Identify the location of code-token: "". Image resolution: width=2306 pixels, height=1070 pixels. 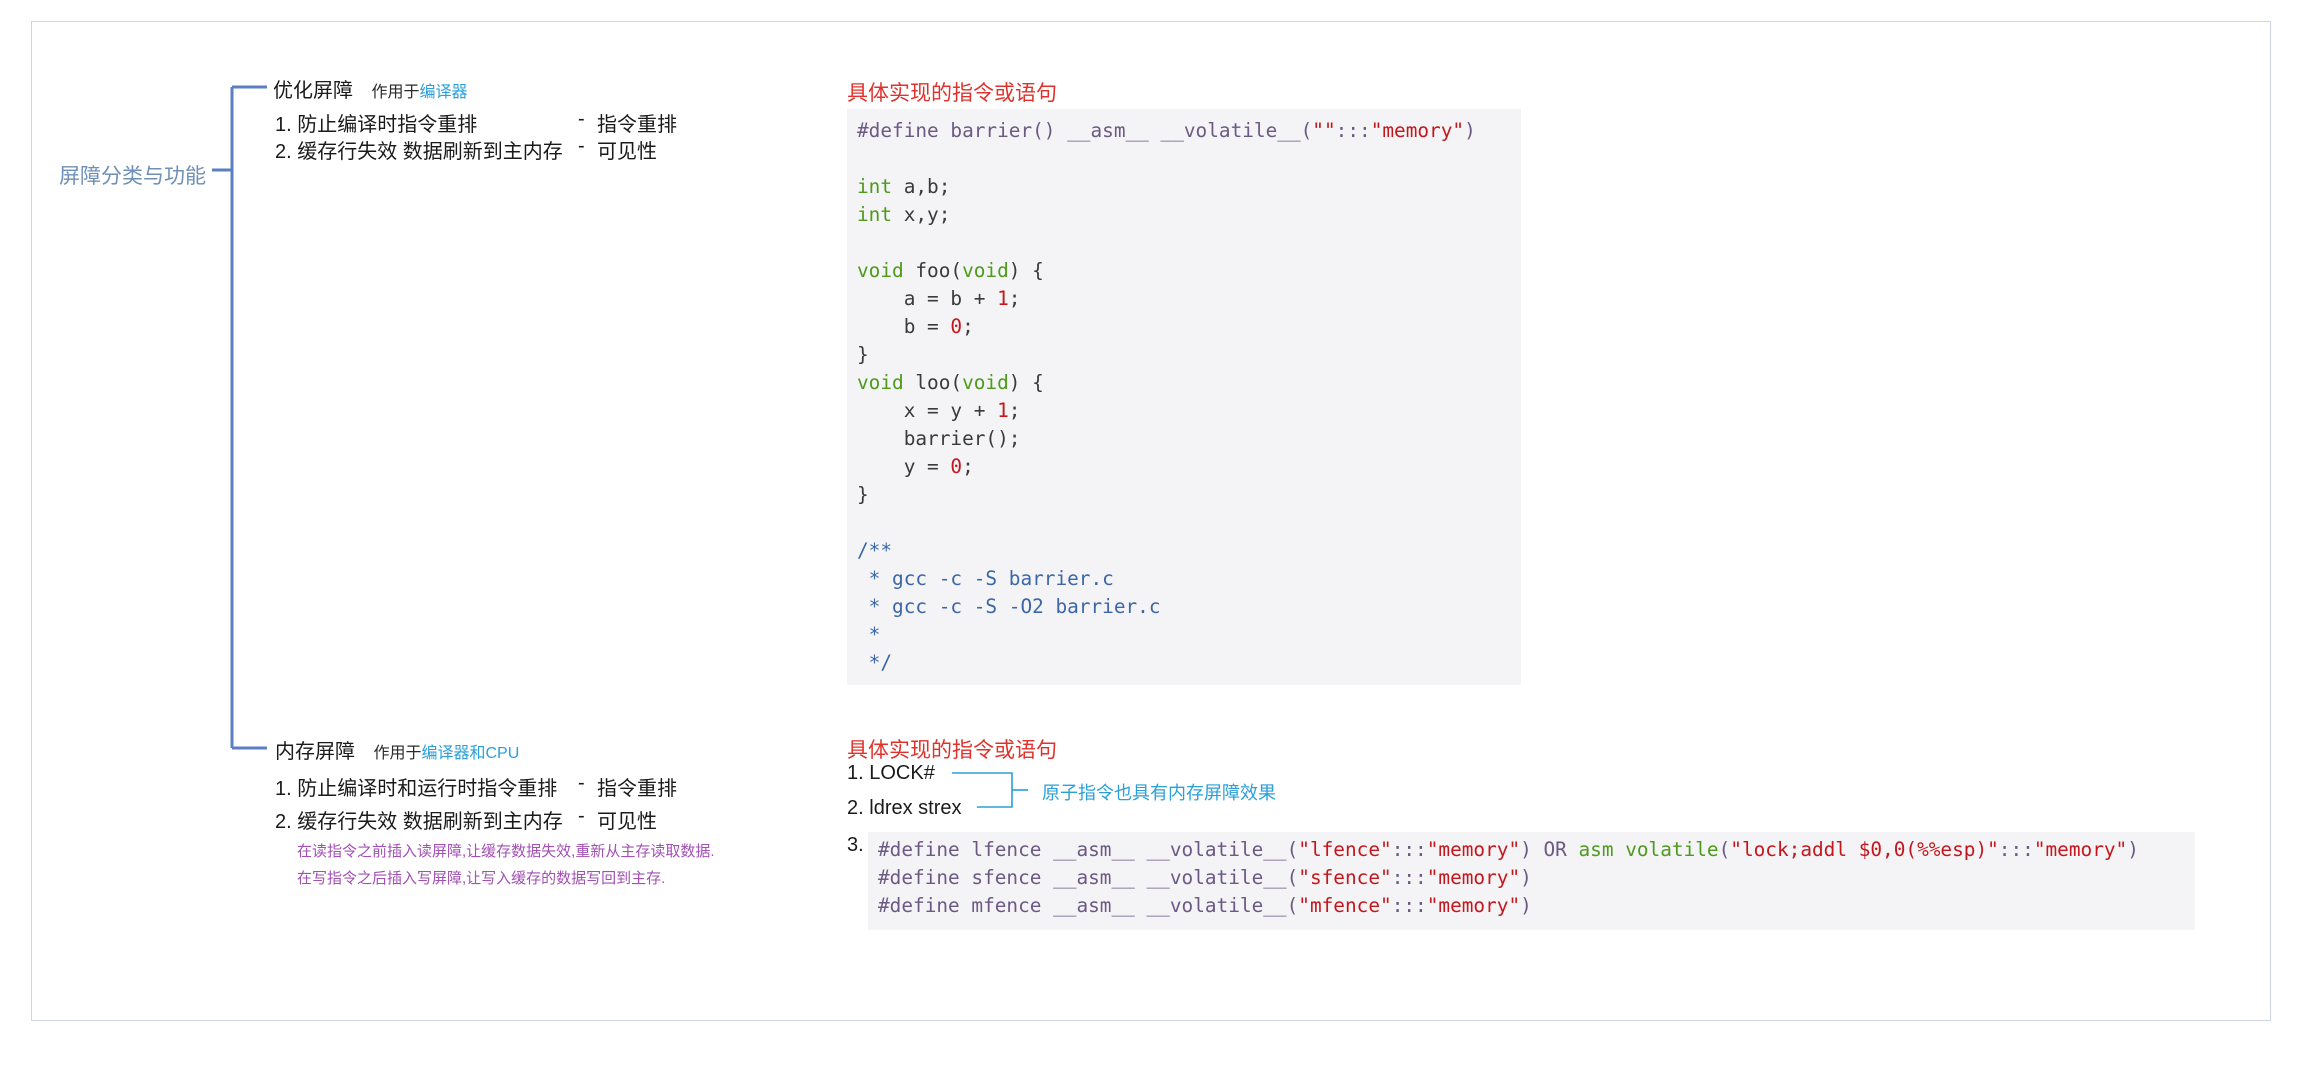
(1324, 130).